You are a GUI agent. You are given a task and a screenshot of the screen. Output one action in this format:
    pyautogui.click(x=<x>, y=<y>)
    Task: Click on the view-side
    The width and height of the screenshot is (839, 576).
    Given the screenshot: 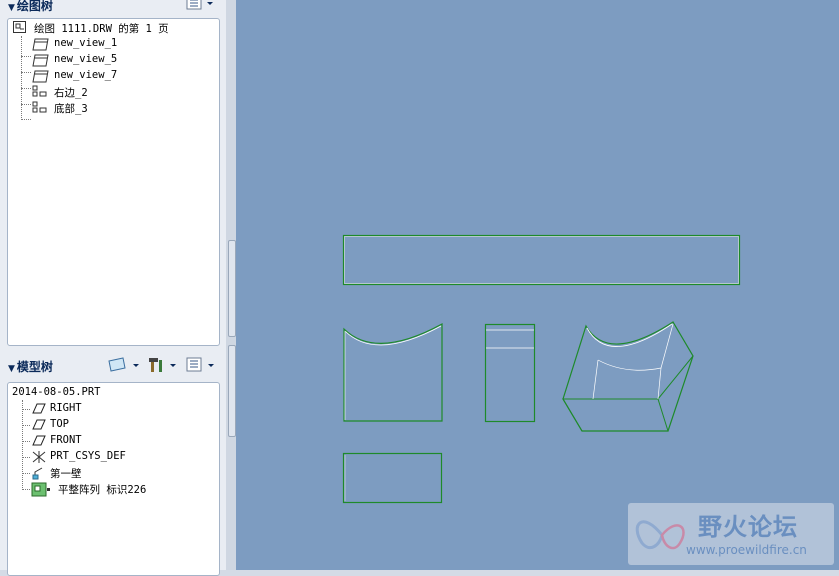 What is the action you would take?
    pyautogui.click(x=510, y=373)
    